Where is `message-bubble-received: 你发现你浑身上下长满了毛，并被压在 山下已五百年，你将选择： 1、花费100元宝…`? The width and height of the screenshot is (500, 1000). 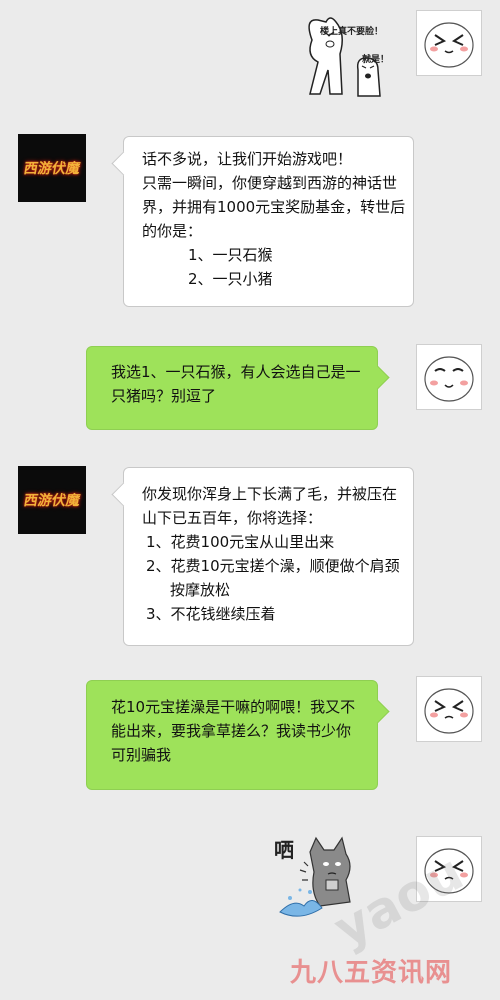
message-bubble-received: 你发现你浑身上下长满了毛，并被压在 山下已五百年，你将选择： 1、花费100元宝… is located at coordinates (262, 556).